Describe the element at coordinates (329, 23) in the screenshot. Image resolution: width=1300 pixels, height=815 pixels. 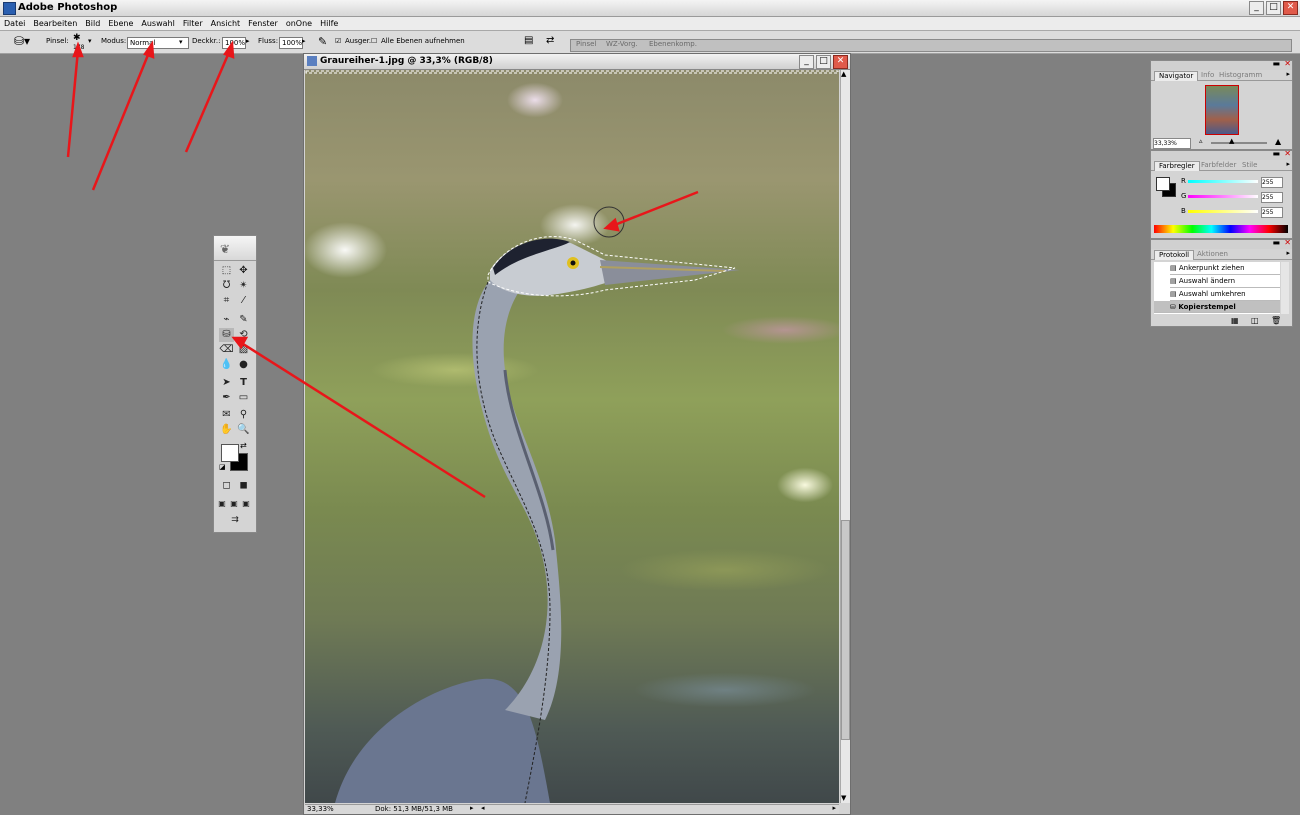
I see `menu-hilfe: Hilfe` at that location.